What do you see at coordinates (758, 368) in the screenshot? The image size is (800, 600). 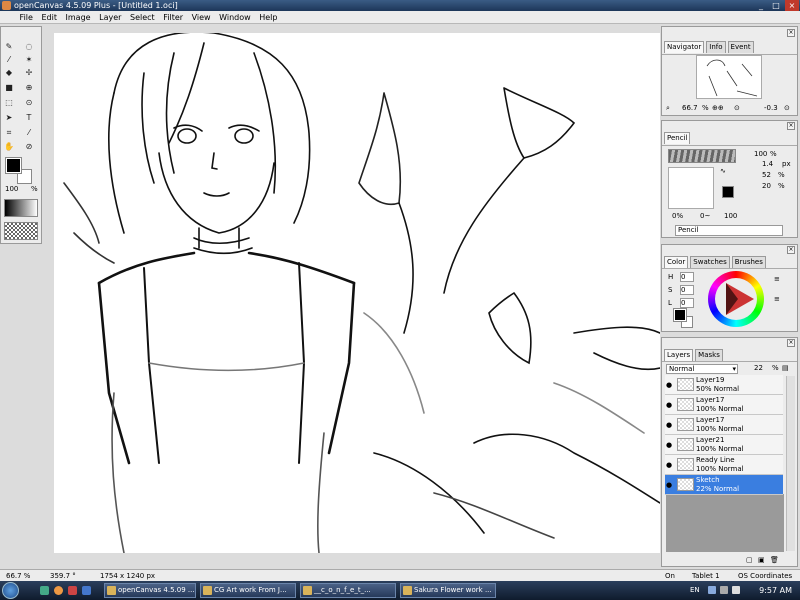 I see `layer-opacity: 22` at bounding box center [758, 368].